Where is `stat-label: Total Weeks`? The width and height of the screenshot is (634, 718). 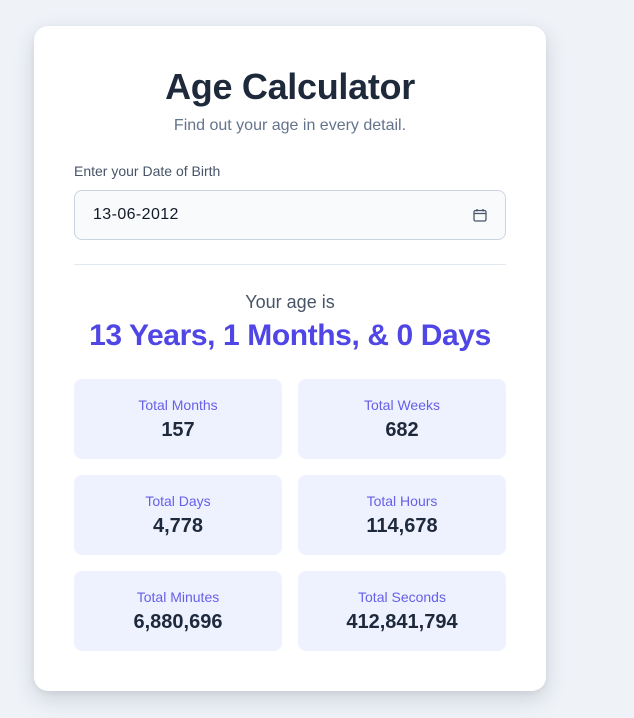 stat-label: Total Weeks is located at coordinates (402, 405).